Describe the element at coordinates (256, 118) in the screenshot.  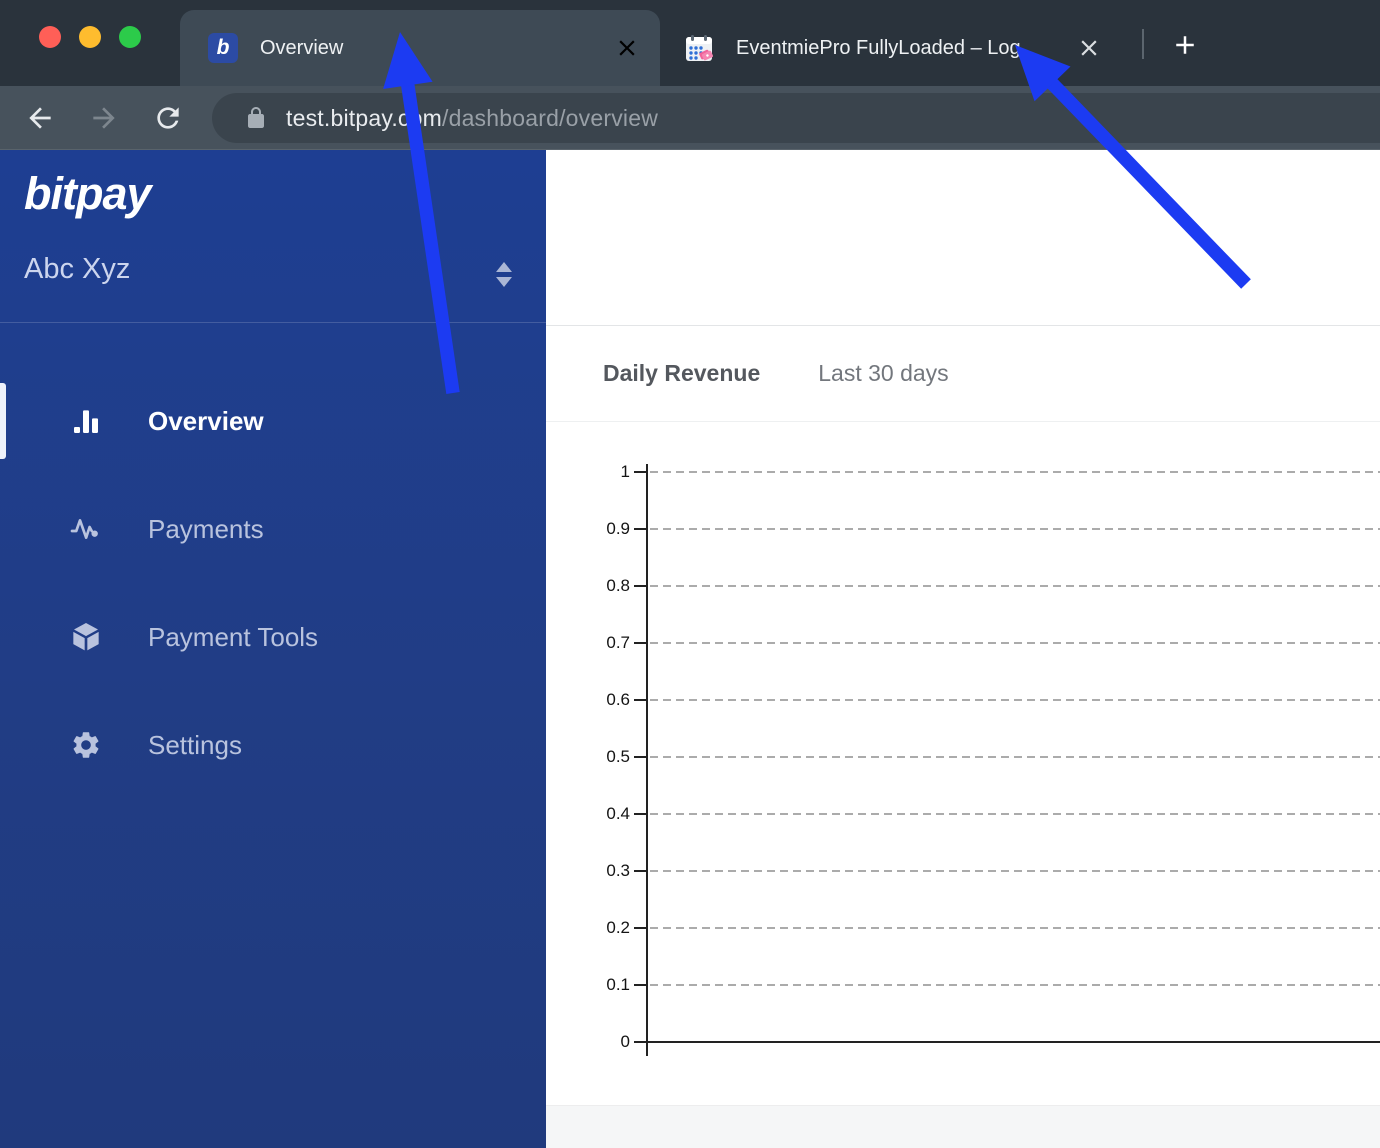
I see `lock-icon` at that location.